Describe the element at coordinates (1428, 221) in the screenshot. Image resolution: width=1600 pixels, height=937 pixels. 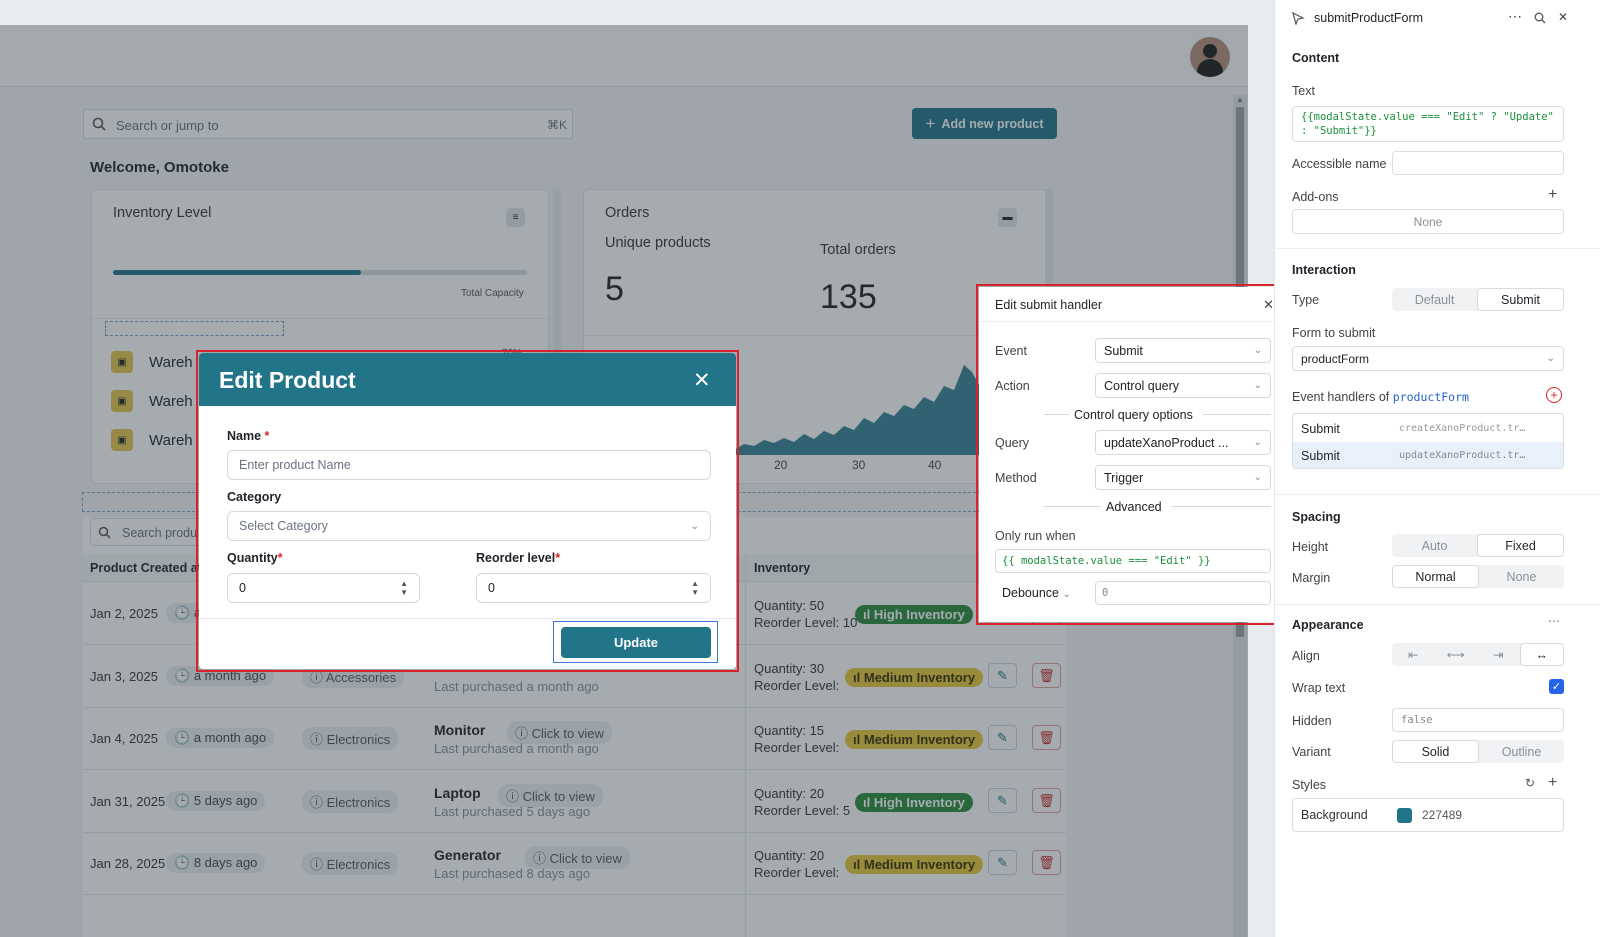
I see `addons-field: None` at that location.